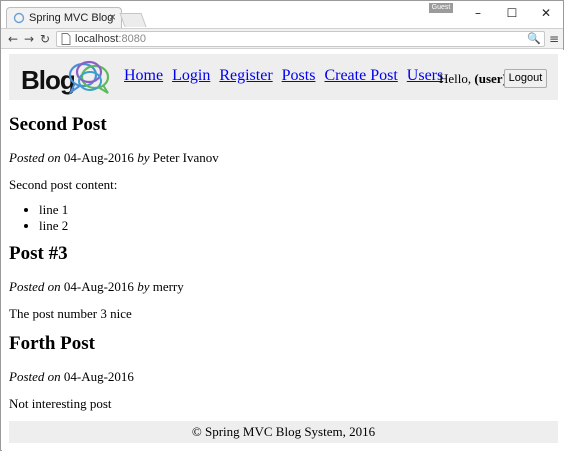  I want to click on username: (user), so click(490, 78).